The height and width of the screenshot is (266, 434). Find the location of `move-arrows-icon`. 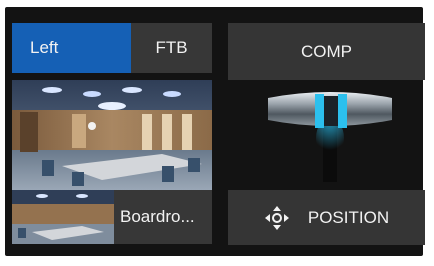

move-arrows-icon is located at coordinates (277, 218).